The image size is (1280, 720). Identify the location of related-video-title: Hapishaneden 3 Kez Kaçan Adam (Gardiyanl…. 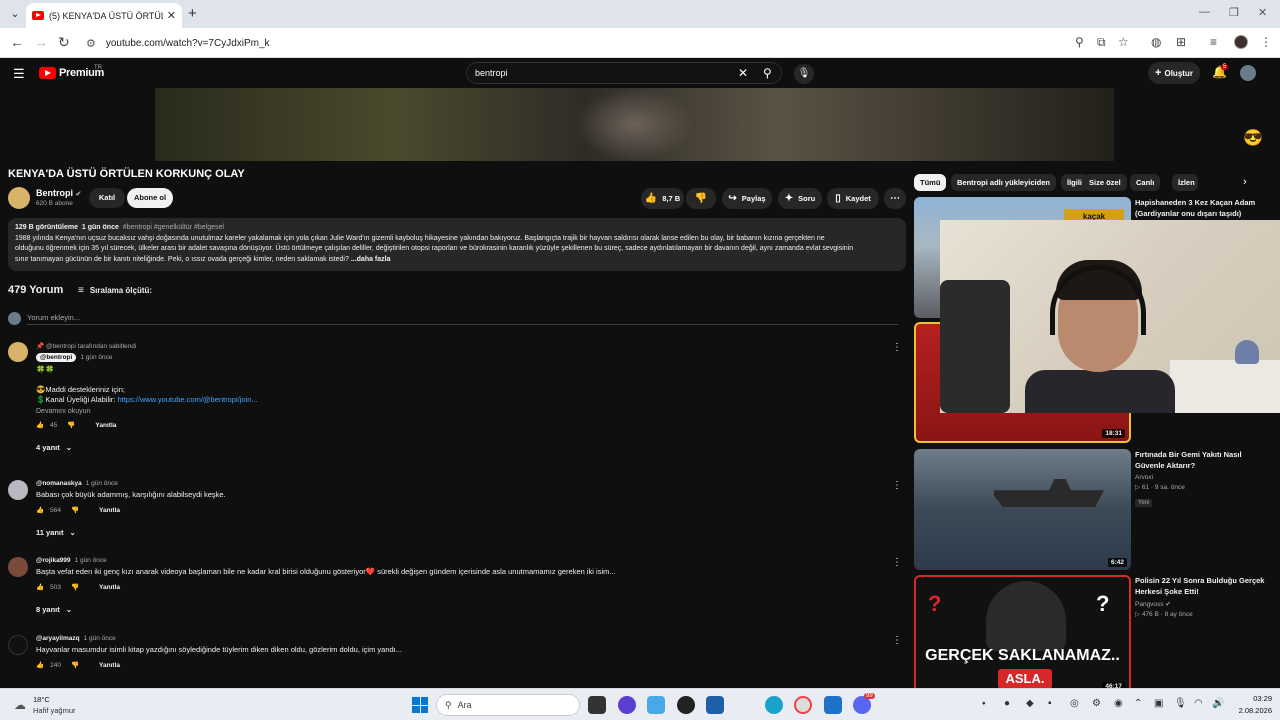
(1202, 208).